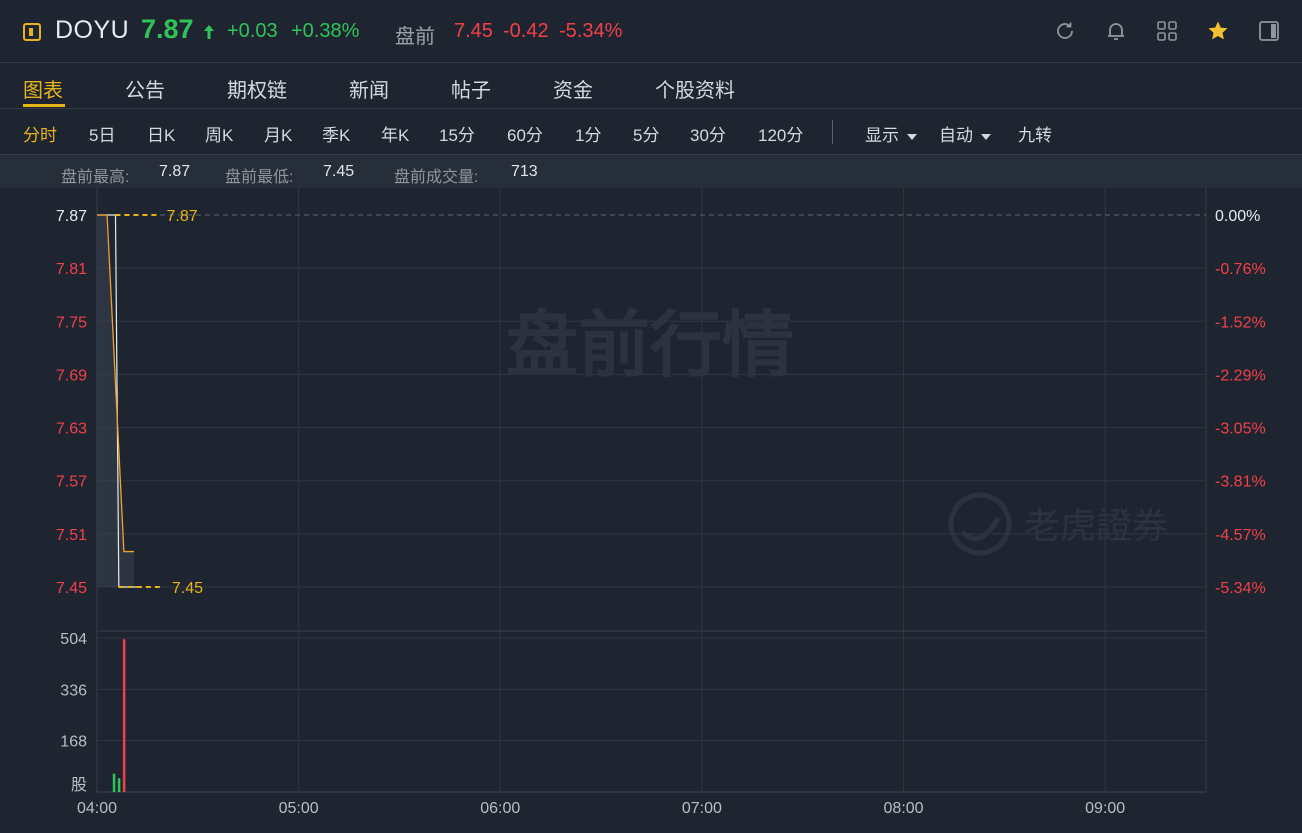  Describe the element at coordinates (436, 177) in the screenshot. I see `premarket-volume-label: 盘前成交量:` at that location.